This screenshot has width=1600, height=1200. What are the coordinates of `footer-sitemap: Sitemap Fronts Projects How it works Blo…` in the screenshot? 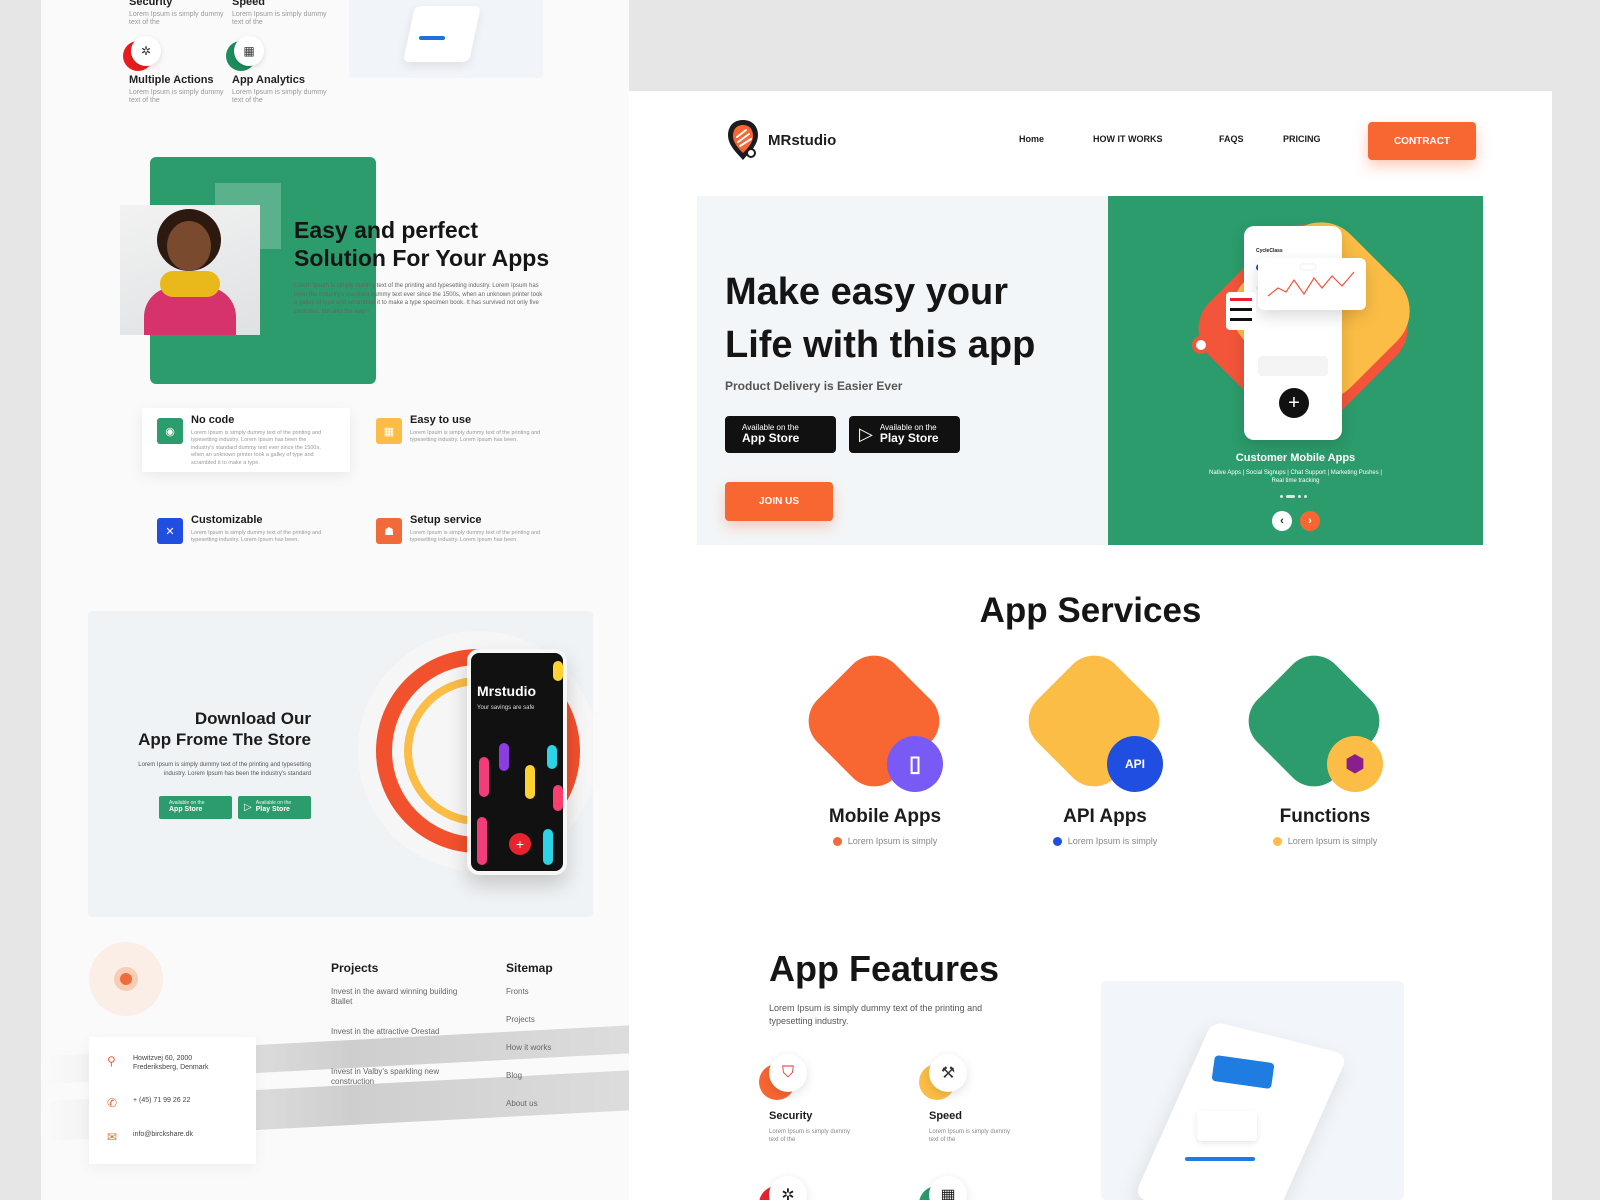 It's located at (529, 1034).